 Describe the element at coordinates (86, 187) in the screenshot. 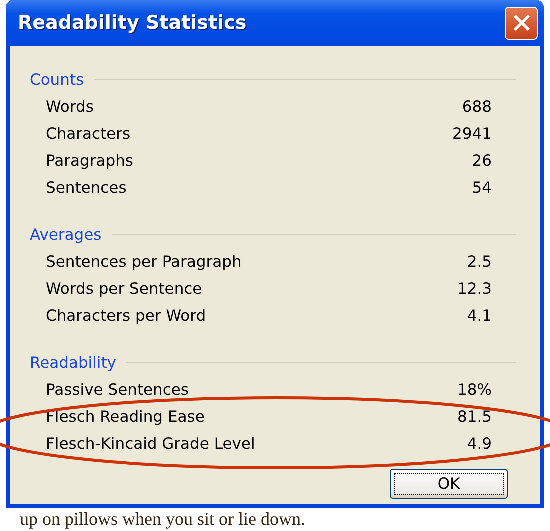

I see `stat-label: Sentences` at that location.